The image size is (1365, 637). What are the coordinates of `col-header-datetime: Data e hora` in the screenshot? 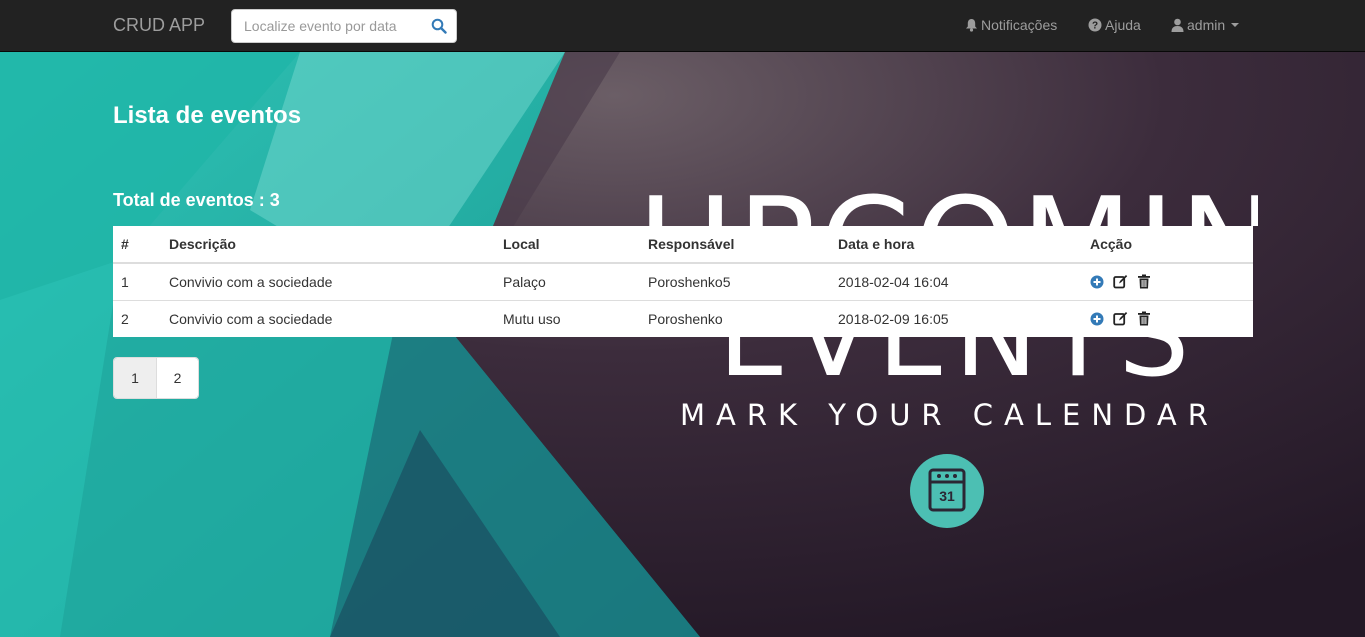 It's located at (956, 245).